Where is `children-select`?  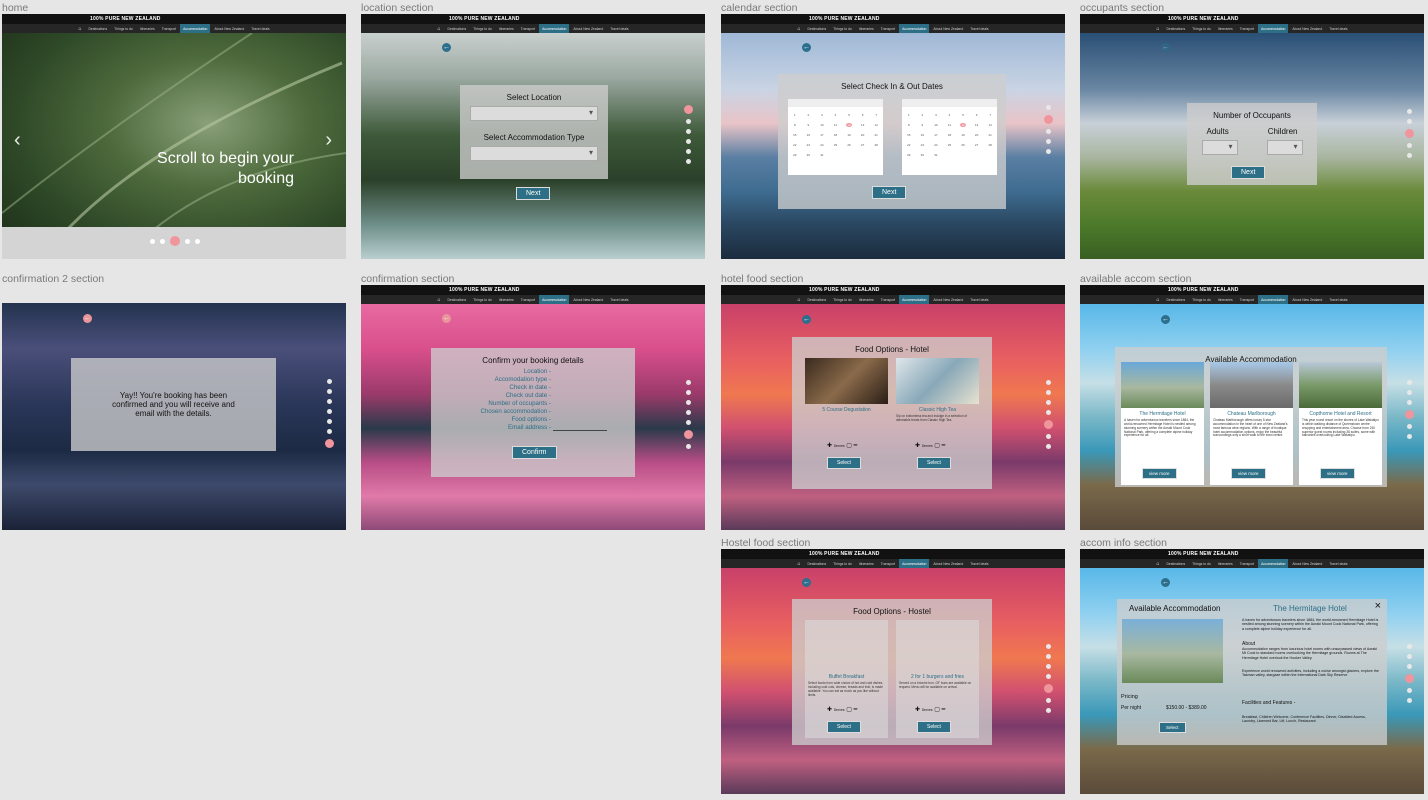
children-select is located at coordinates (1284, 147).